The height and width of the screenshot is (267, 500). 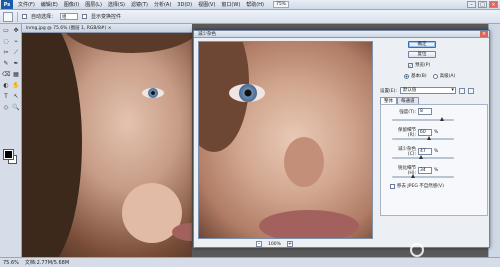 I want to click on gradient-tool-icon: ▦, so click(x=16, y=75).